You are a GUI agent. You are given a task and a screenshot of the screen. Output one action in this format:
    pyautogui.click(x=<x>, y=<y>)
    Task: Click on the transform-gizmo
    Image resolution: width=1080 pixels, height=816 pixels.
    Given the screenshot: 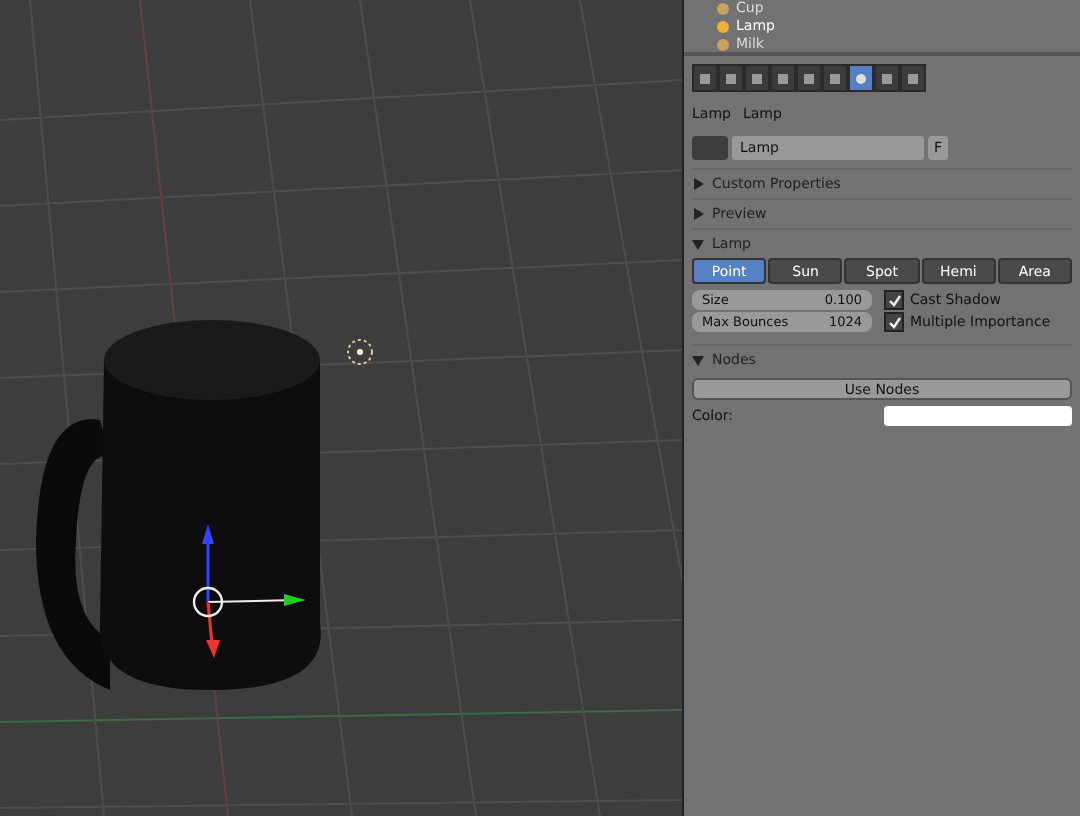 What is the action you would take?
    pyautogui.click(x=249, y=591)
    